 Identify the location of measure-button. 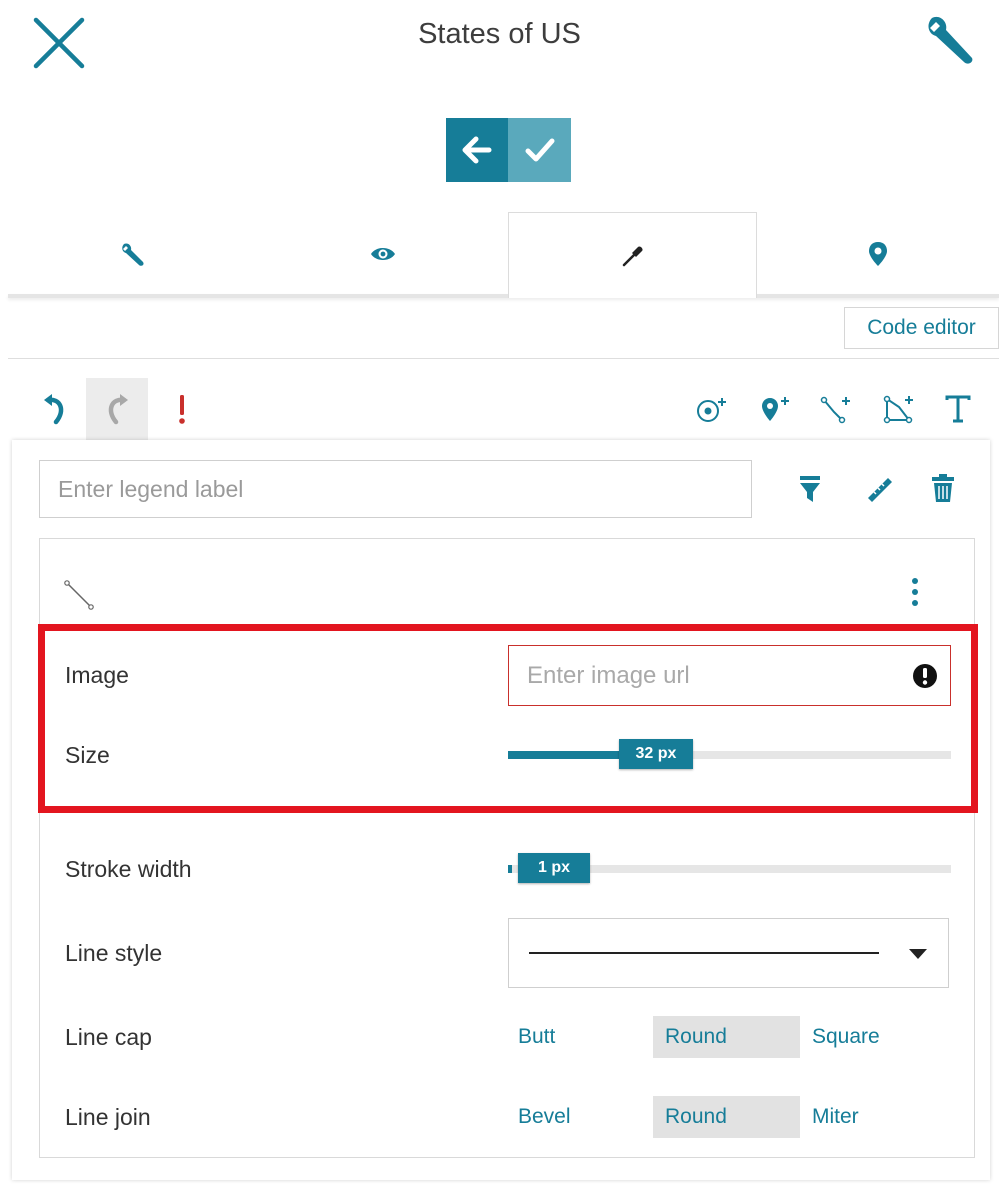
(880, 489).